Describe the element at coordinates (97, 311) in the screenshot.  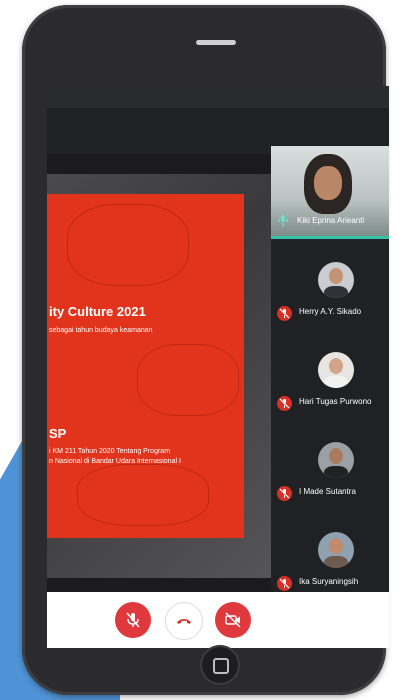
I see `slide-title: ity Culture 2021` at that location.